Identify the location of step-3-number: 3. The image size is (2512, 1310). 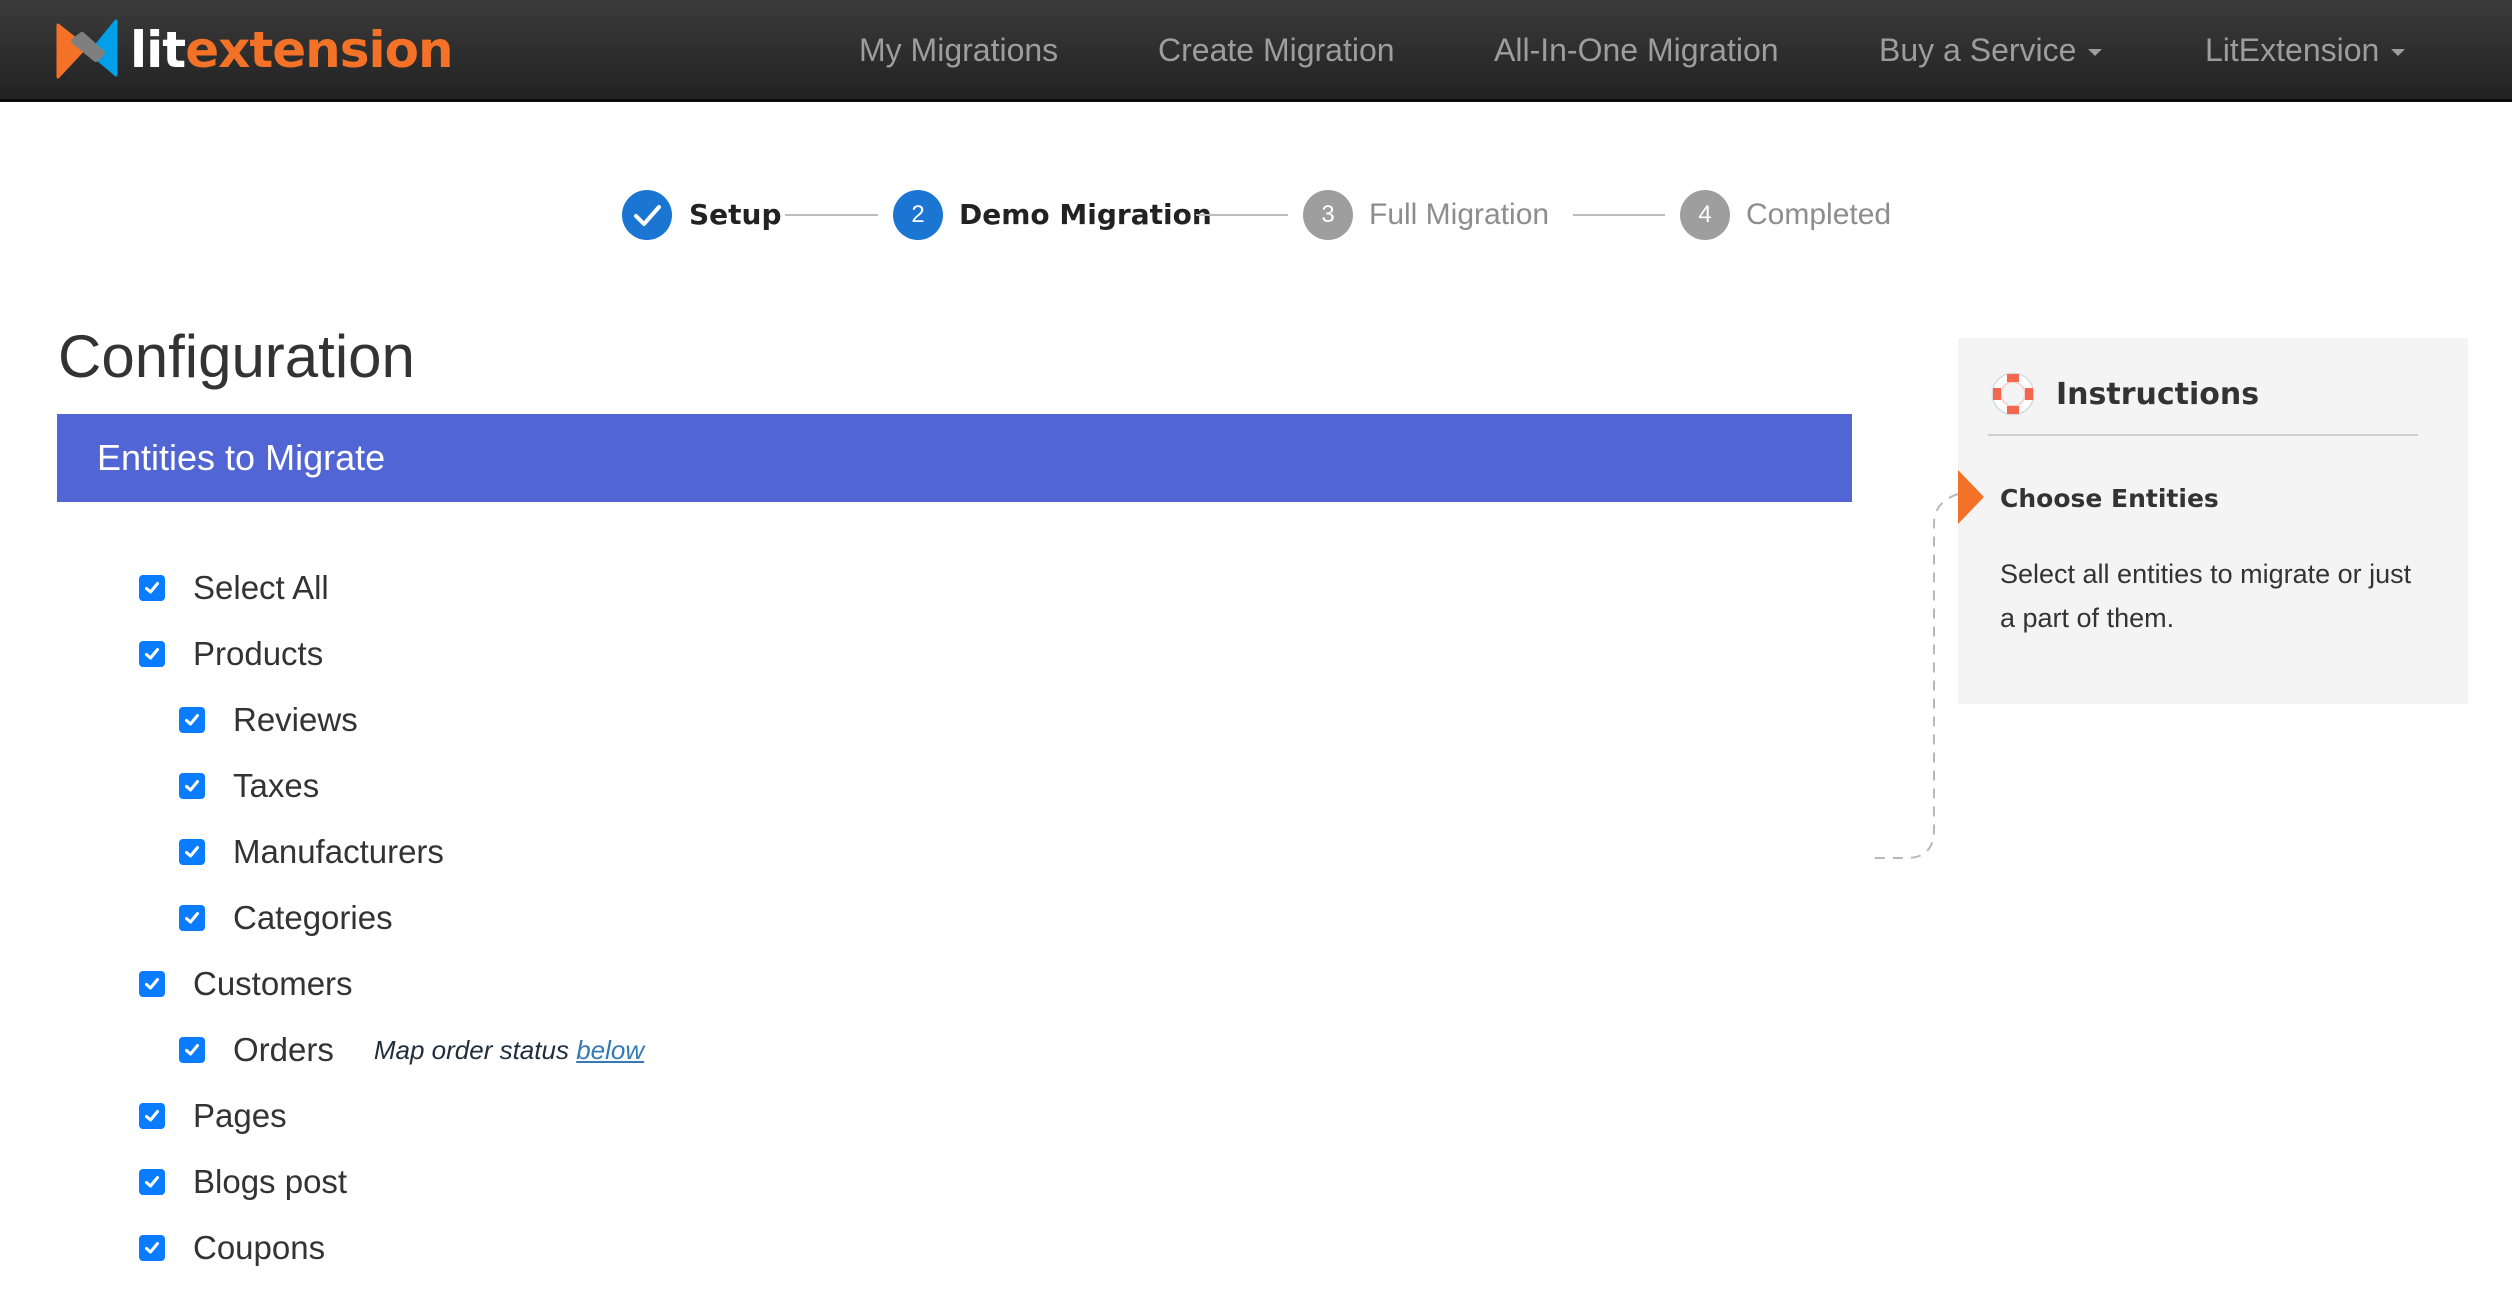
(1328, 215).